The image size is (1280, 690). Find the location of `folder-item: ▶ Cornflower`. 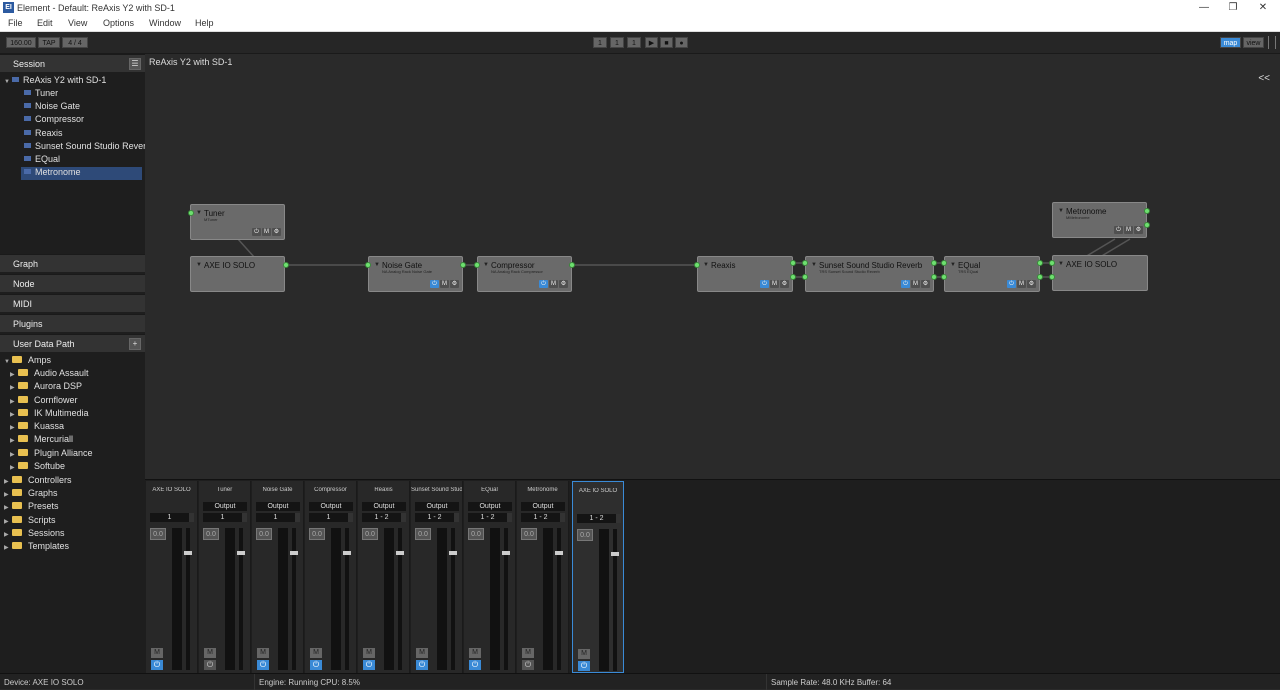

folder-item: ▶ Cornflower is located at coordinates (44, 401).